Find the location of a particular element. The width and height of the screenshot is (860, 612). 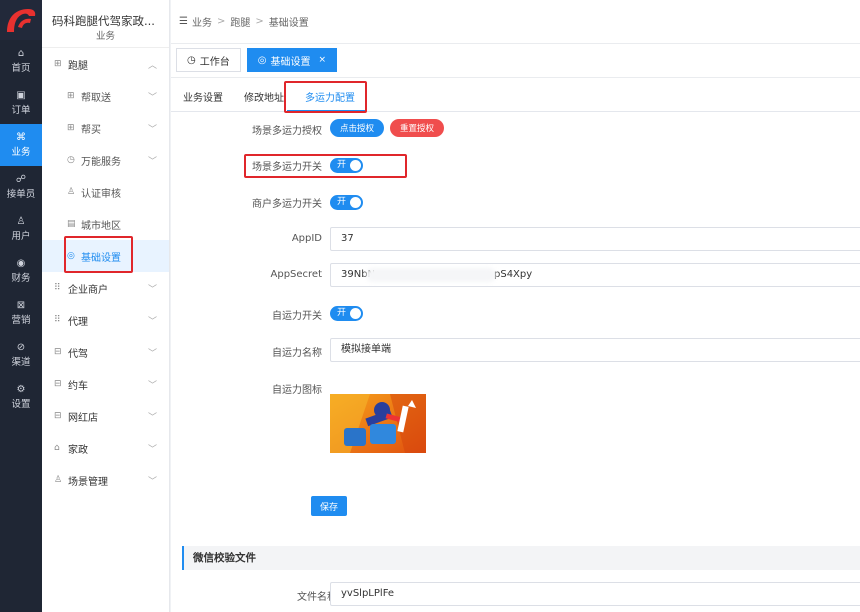

sidebar-item-label: 万能服务 is located at coordinates (101, 162).